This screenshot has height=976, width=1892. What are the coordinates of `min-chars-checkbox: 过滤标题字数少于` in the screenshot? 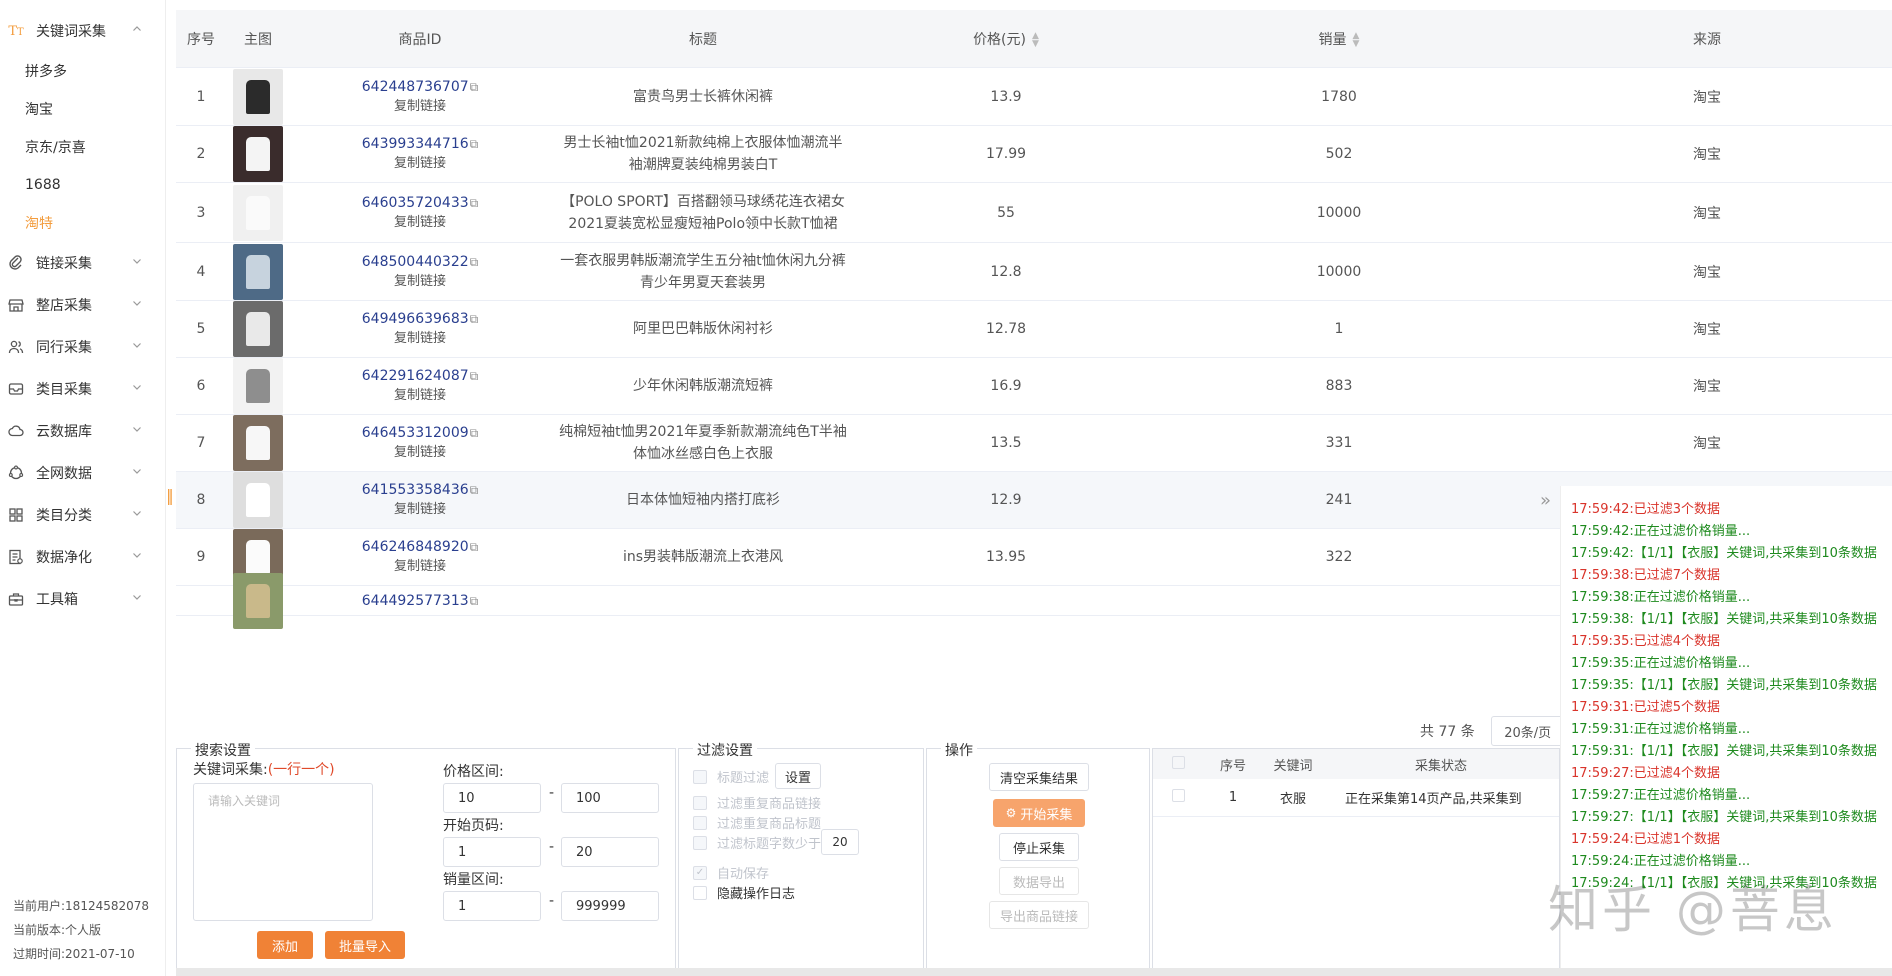 It's located at (757, 842).